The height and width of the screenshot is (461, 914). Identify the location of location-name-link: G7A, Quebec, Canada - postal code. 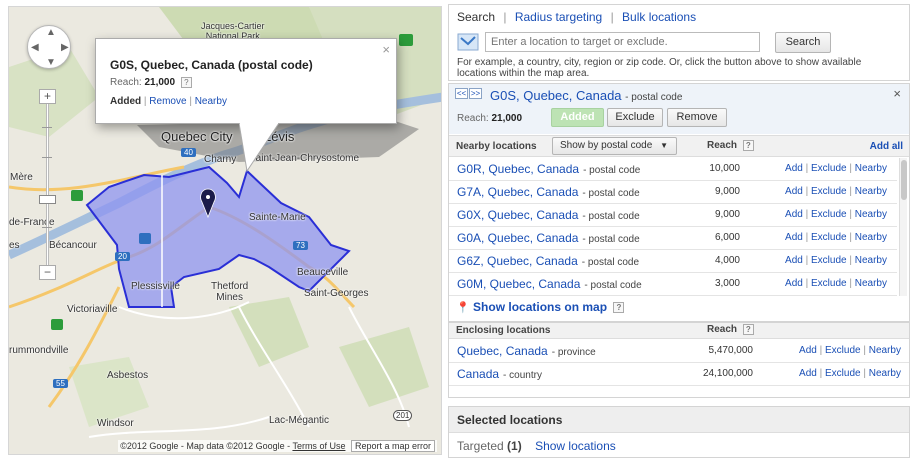
(548, 192).